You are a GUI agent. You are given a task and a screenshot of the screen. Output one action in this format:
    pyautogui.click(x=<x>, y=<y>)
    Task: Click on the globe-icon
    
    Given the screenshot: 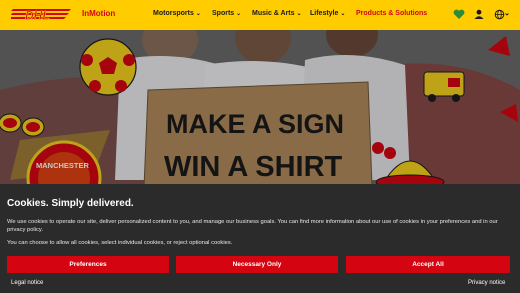 What is the action you would take?
    pyautogui.click(x=502, y=14)
    